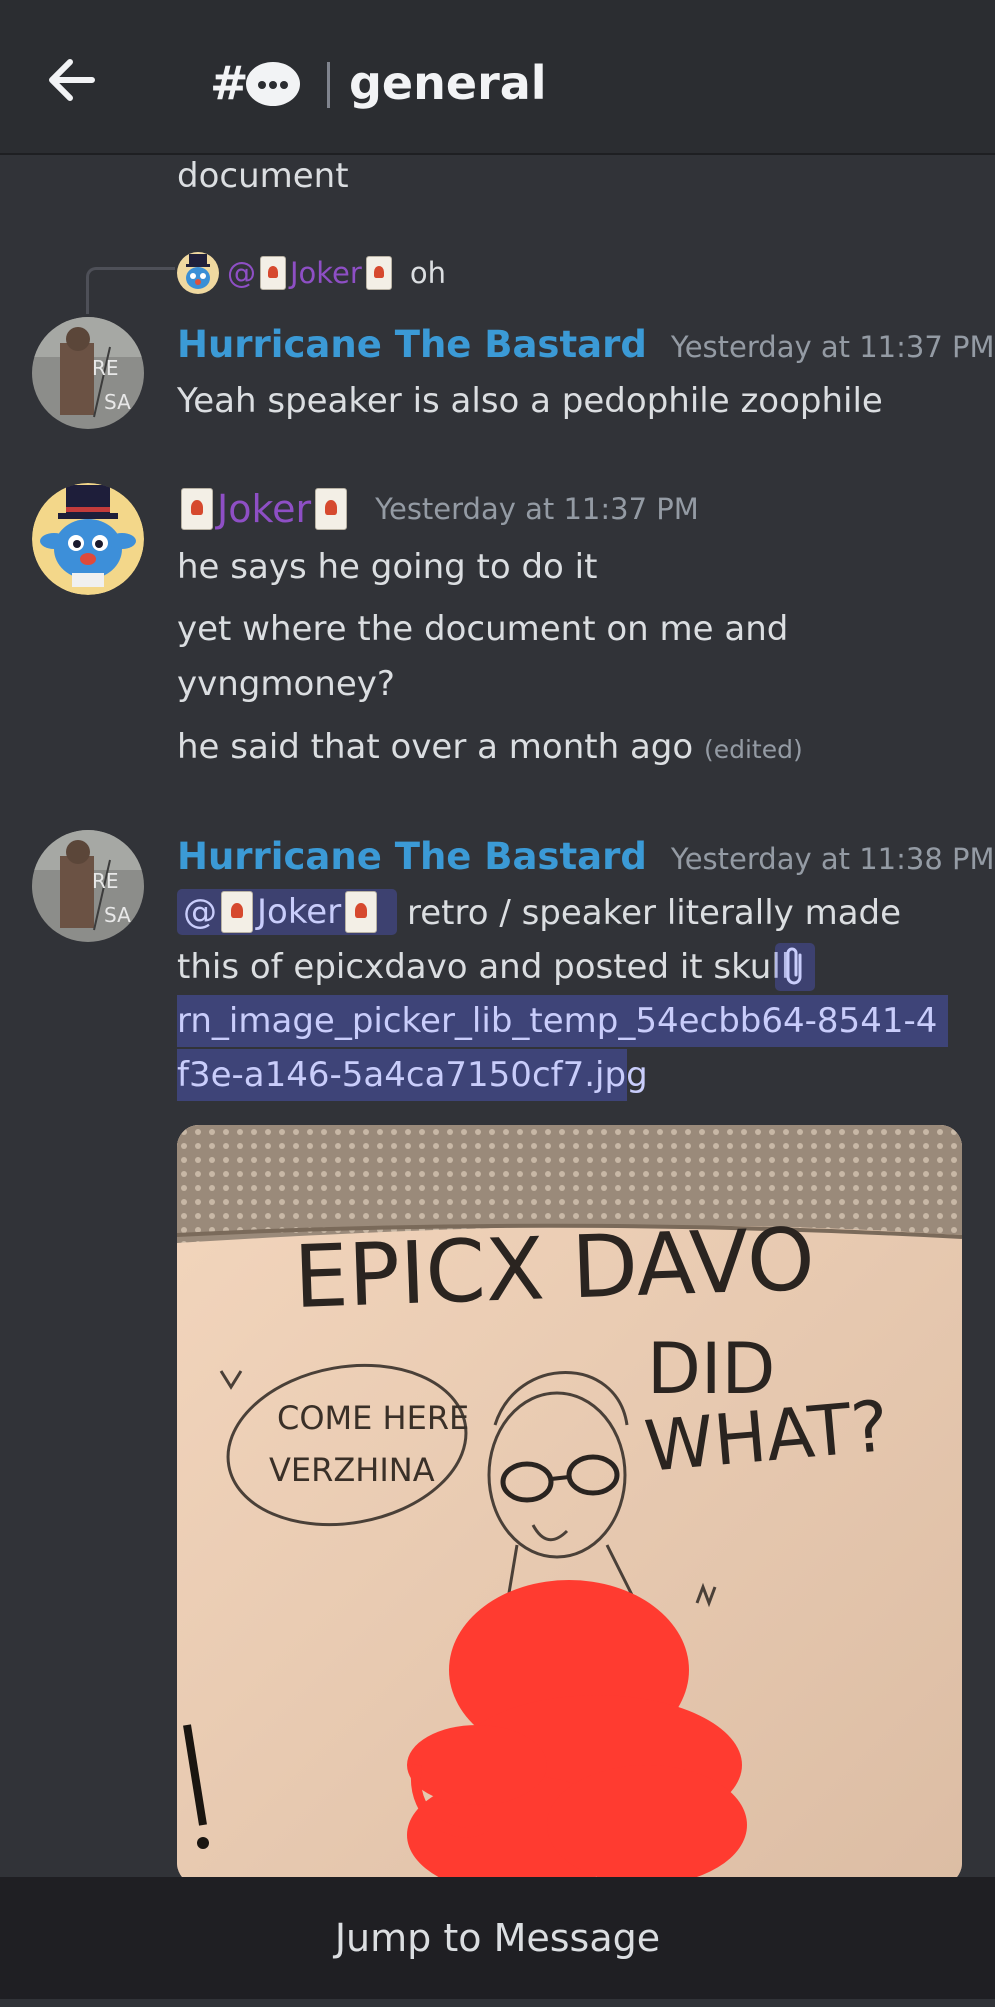 The height and width of the screenshot is (2007, 995). What do you see at coordinates (373, 1418) in the screenshot?
I see `speech-bubble-text: COME HERE` at bounding box center [373, 1418].